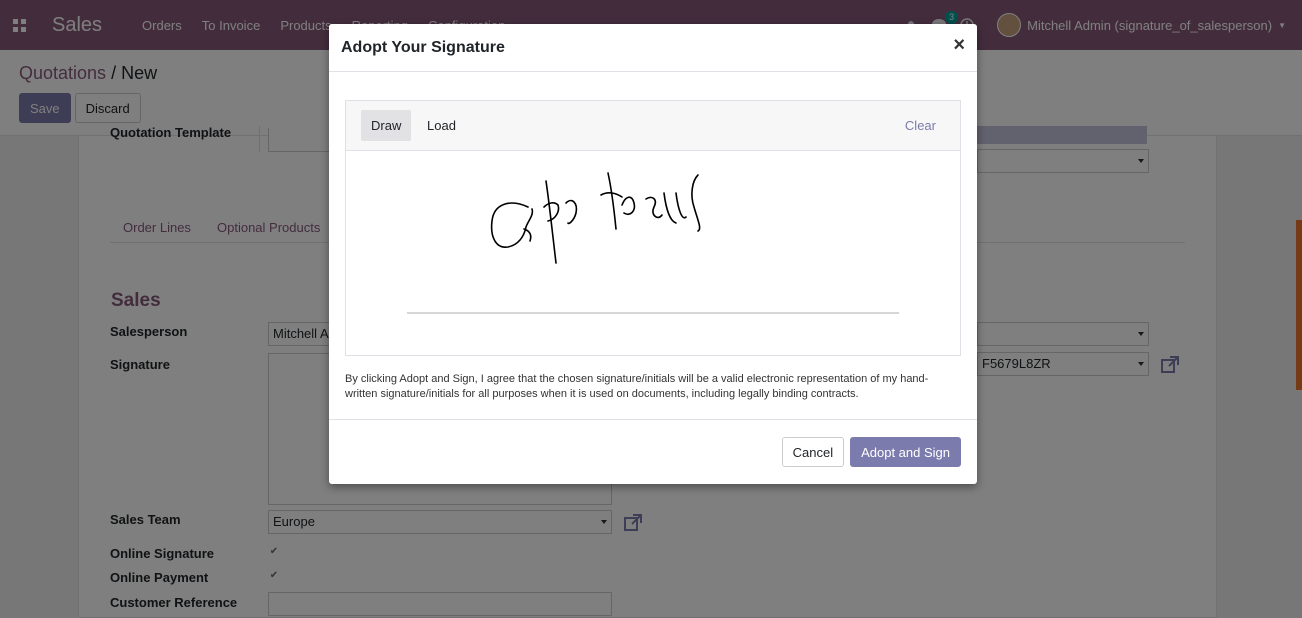  Describe the element at coordinates (653, 451) in the screenshot. I see `modal-footer: Cancel Adopt and Sign` at that location.